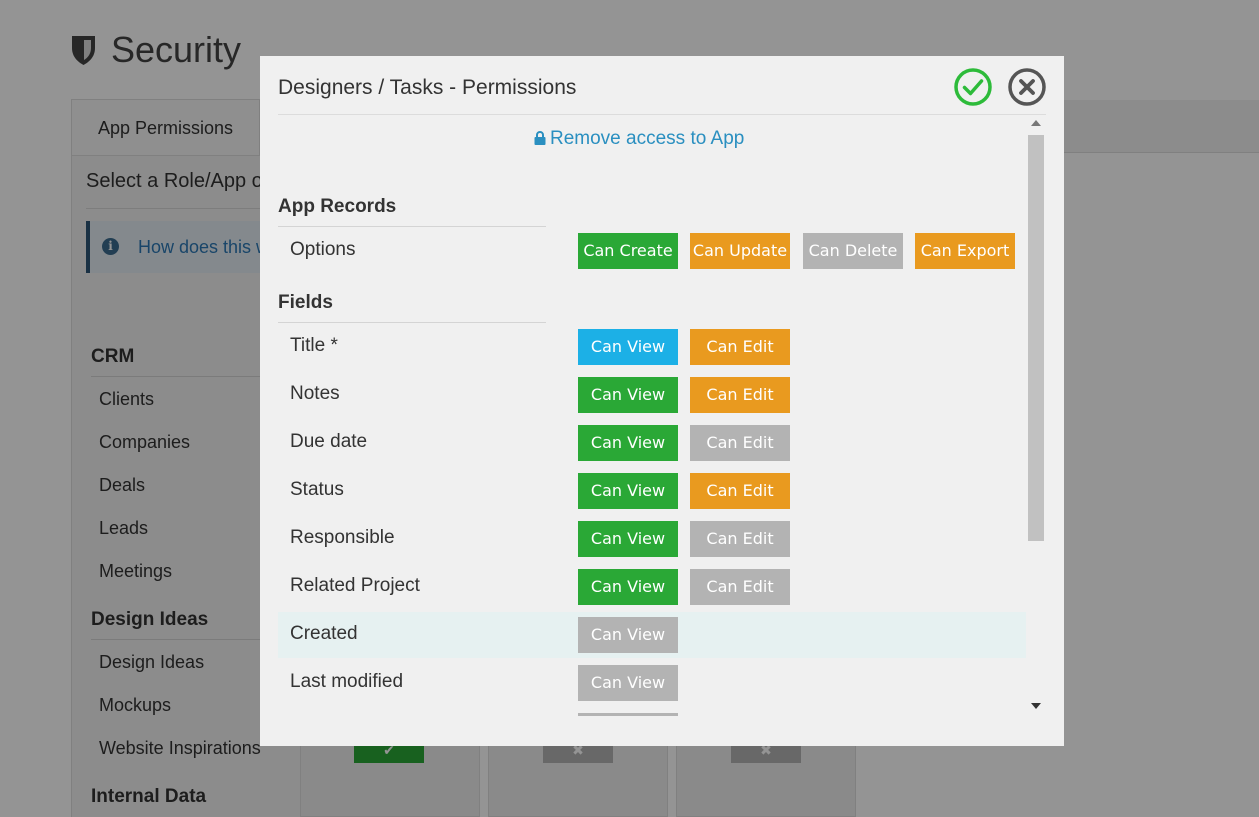 The width and height of the screenshot is (1259, 817). Describe the element at coordinates (647, 138) in the screenshot. I see `remove-access-label: Remove access to App` at that location.